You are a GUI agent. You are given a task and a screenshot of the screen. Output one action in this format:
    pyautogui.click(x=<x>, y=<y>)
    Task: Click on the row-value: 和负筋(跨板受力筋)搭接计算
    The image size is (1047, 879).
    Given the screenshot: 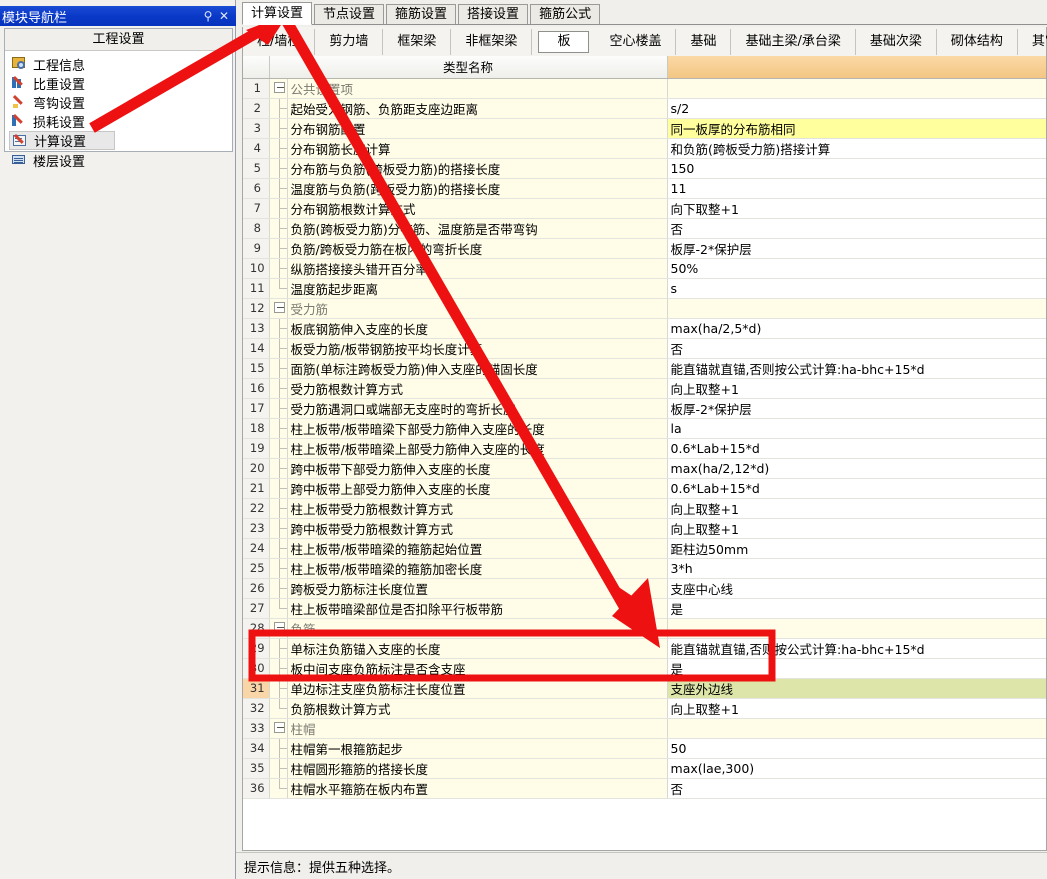 What is the action you would take?
    pyautogui.click(x=856, y=148)
    